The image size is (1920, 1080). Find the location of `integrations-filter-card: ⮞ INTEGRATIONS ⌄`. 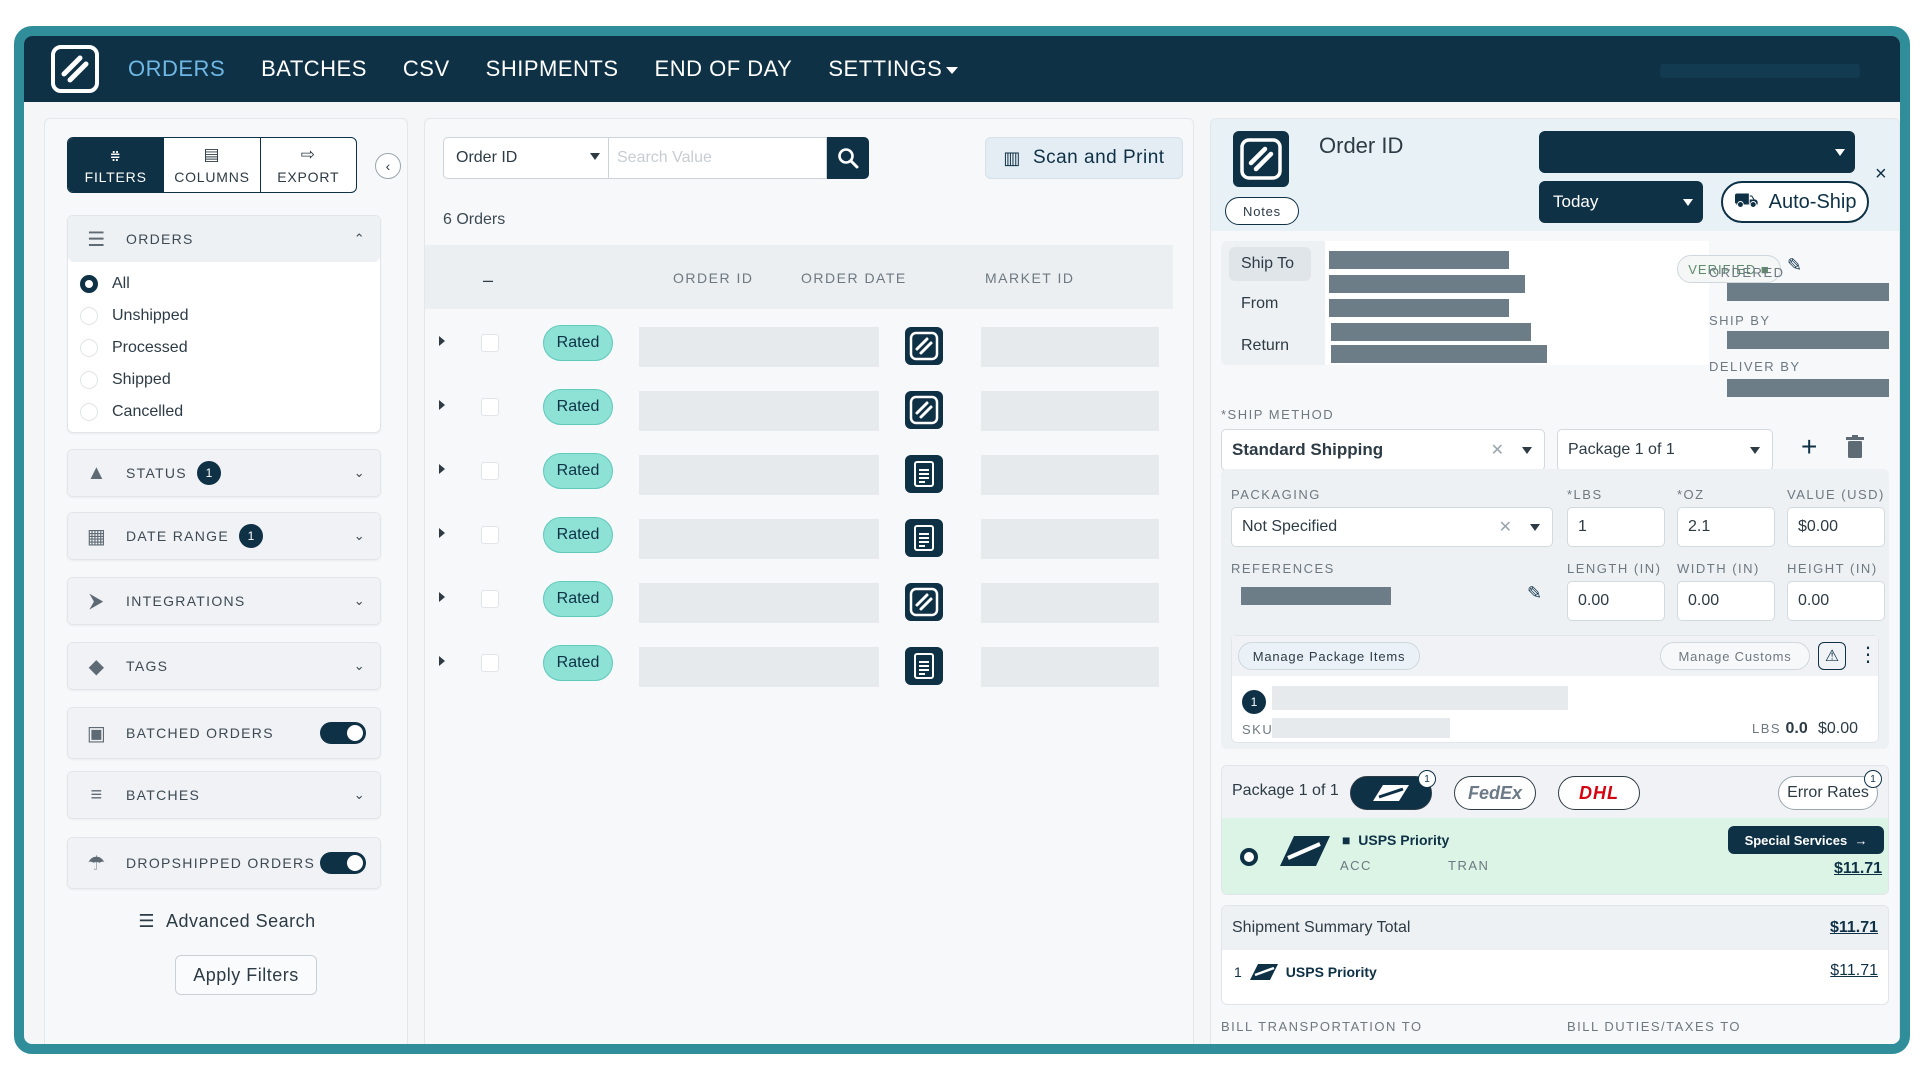

integrations-filter-card: ⮞ INTEGRATIONS ⌄ is located at coordinates (224, 601).